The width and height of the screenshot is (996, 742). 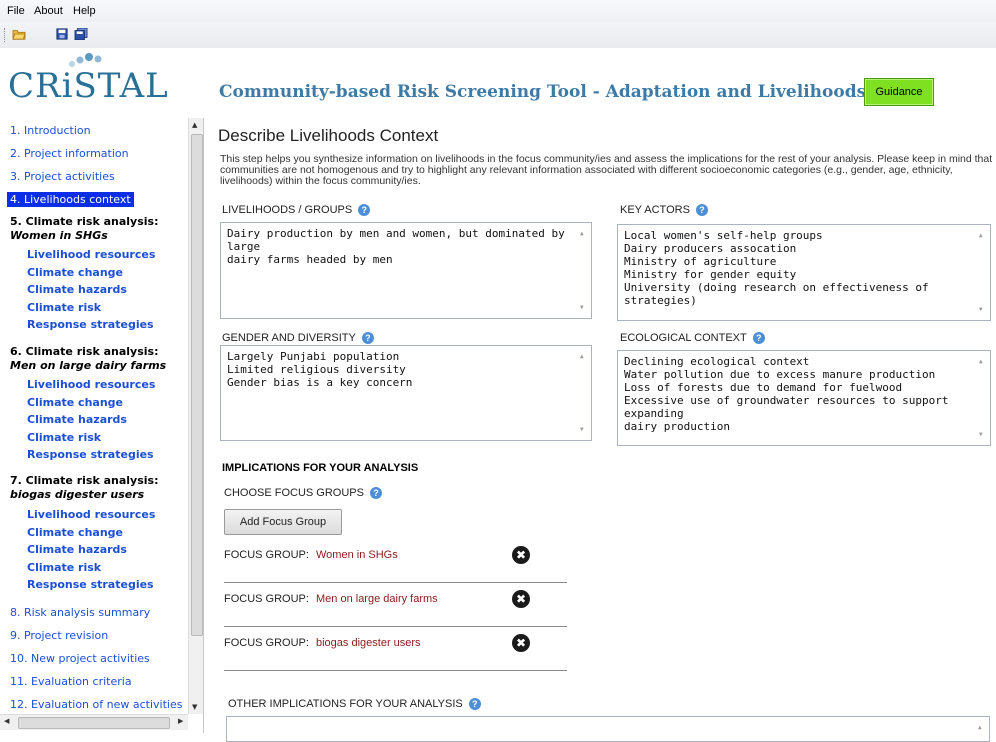 I want to click on cristal-logo: CRiSTAL, so click(x=98, y=82).